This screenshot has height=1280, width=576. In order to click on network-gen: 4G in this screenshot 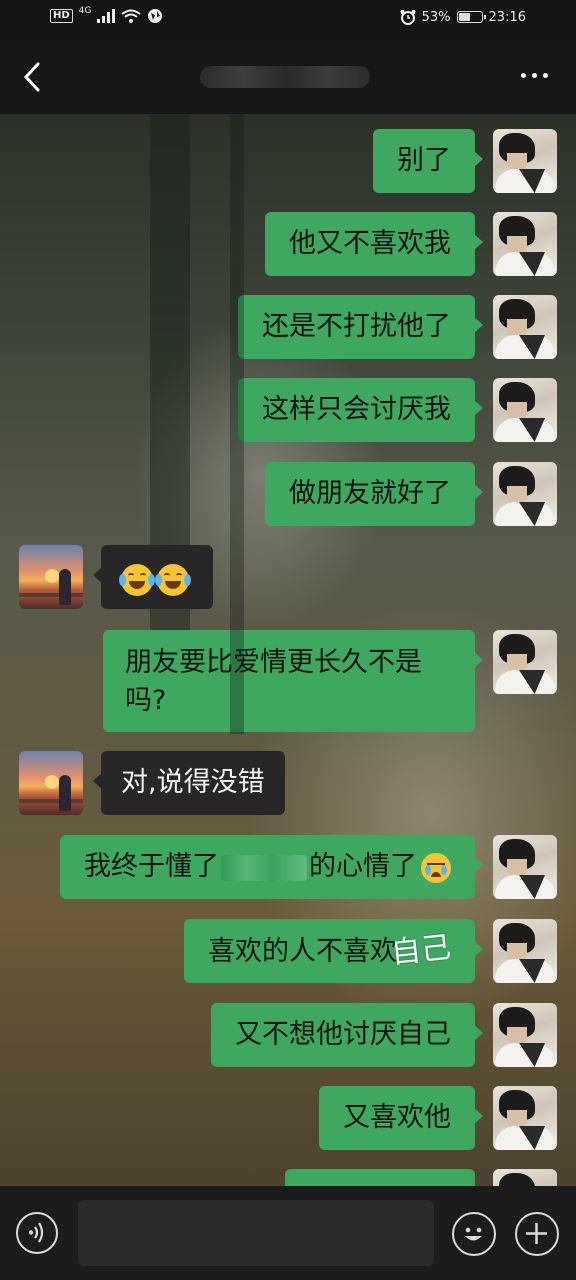, I will do `click(85, 11)`.